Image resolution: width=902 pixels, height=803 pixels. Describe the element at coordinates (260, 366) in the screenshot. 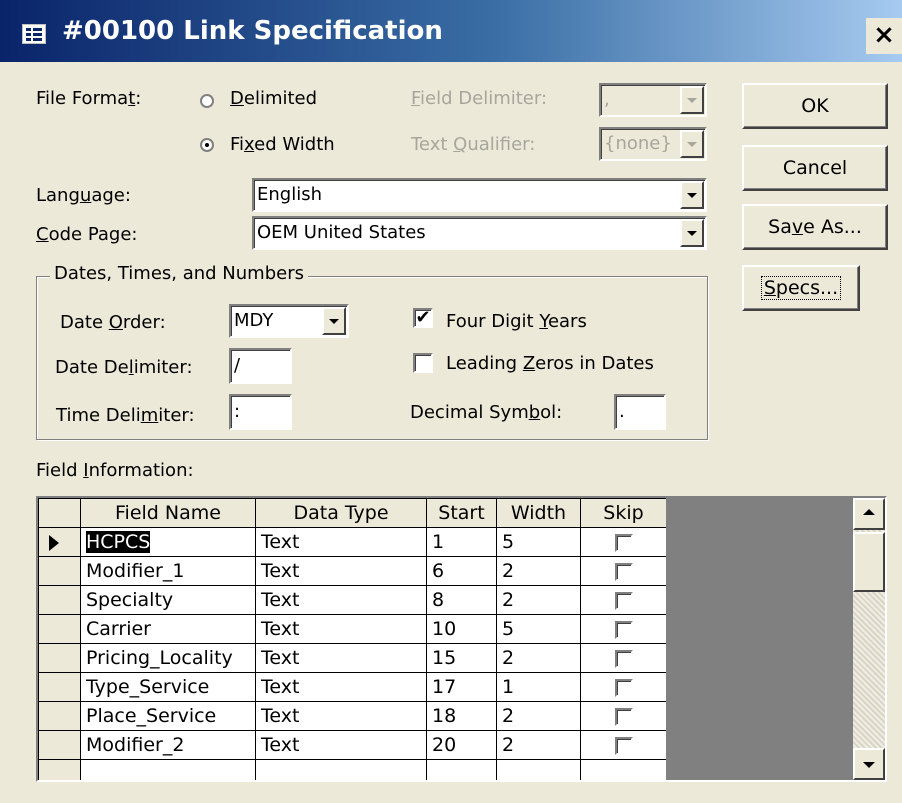

I see `date-delimiter-input: /` at that location.